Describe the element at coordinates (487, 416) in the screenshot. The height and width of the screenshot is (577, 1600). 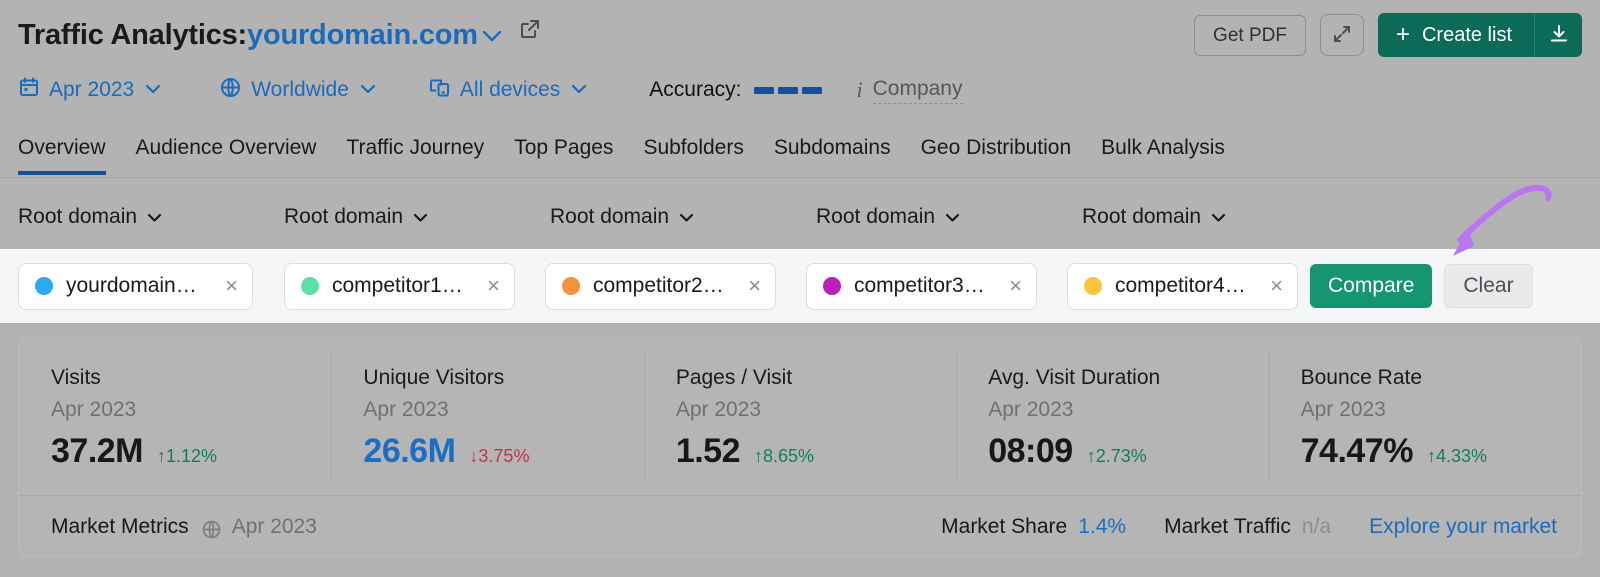
I see `metric-unique-visitors: Unique Visitors Apr 2023 26.6M ↓3.75%` at that location.